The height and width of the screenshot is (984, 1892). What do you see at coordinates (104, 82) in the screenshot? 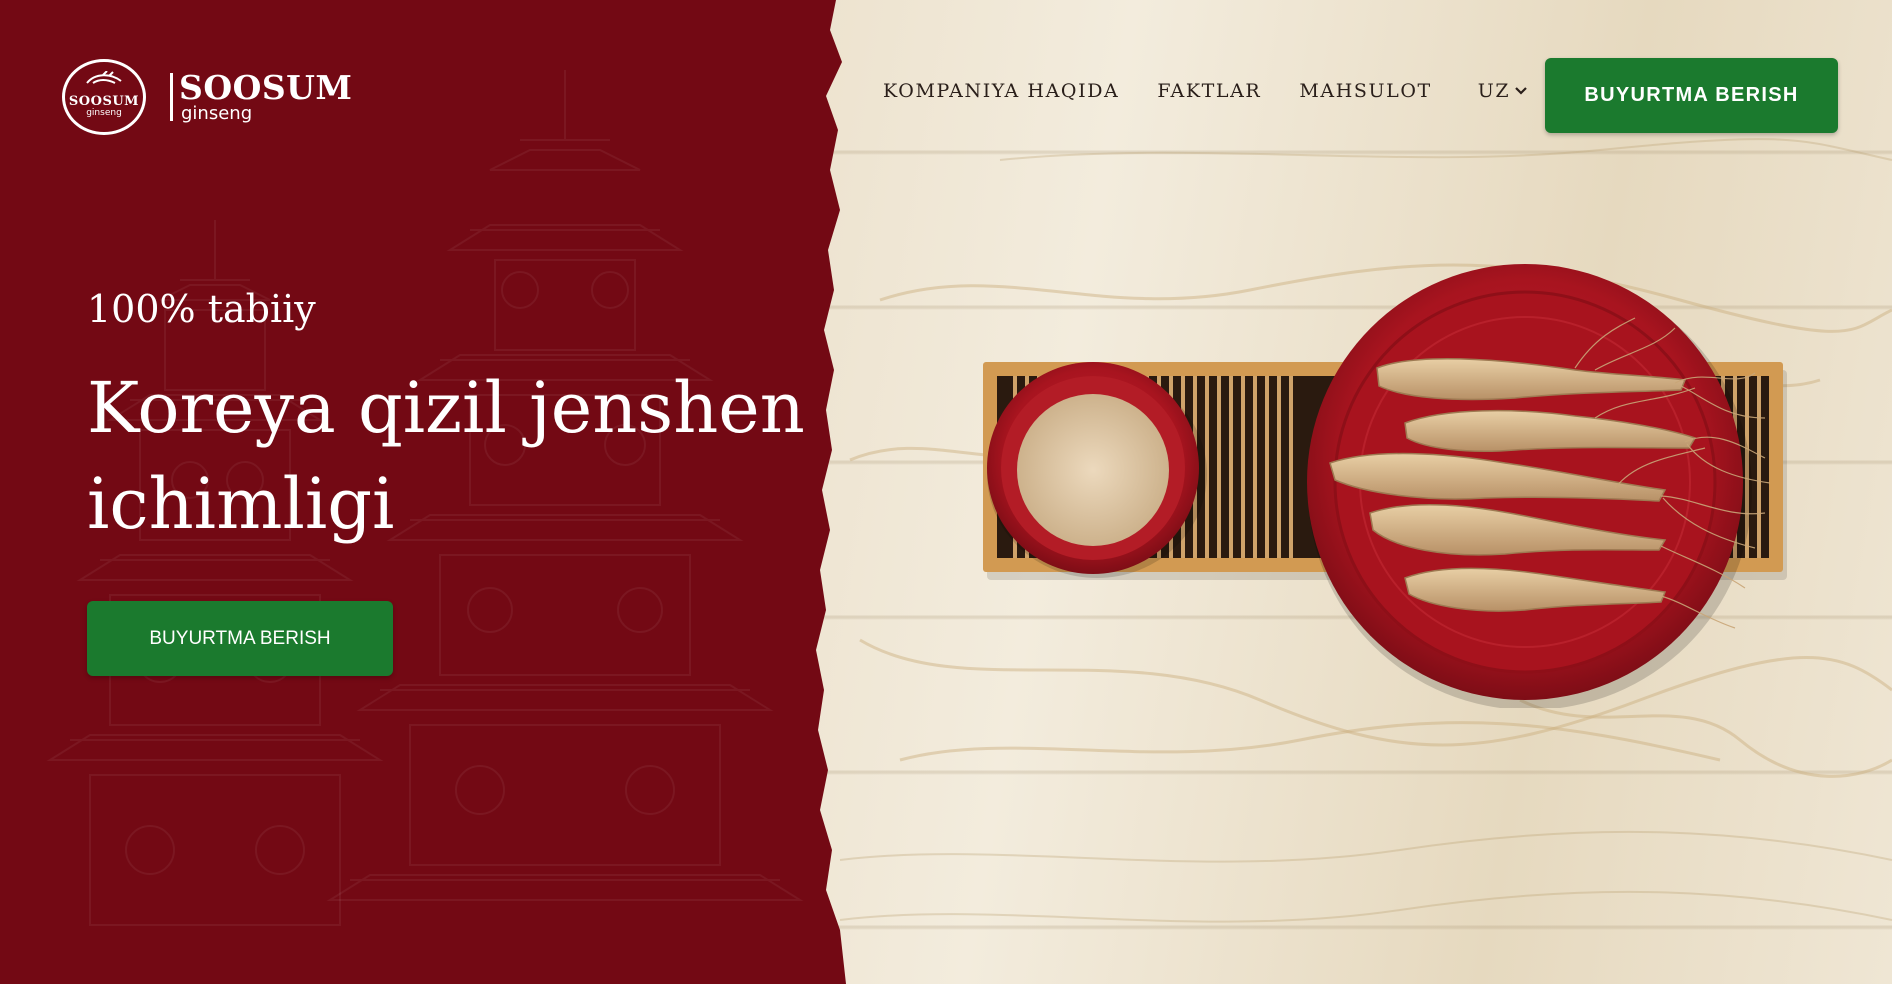
I see `ginseng-root-icon` at bounding box center [104, 82].